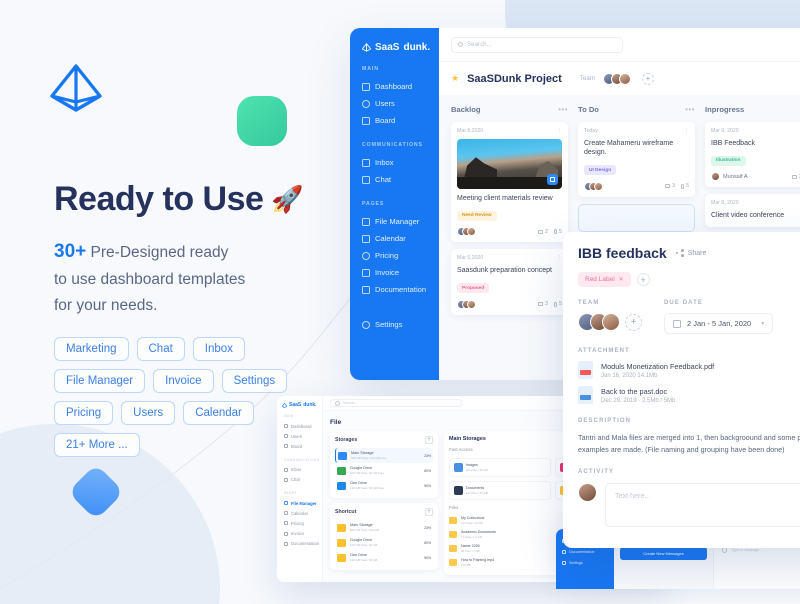  Describe the element at coordinates (401, 289) in the screenshot. I see `sidebar-item-label: Documentation` at that location.